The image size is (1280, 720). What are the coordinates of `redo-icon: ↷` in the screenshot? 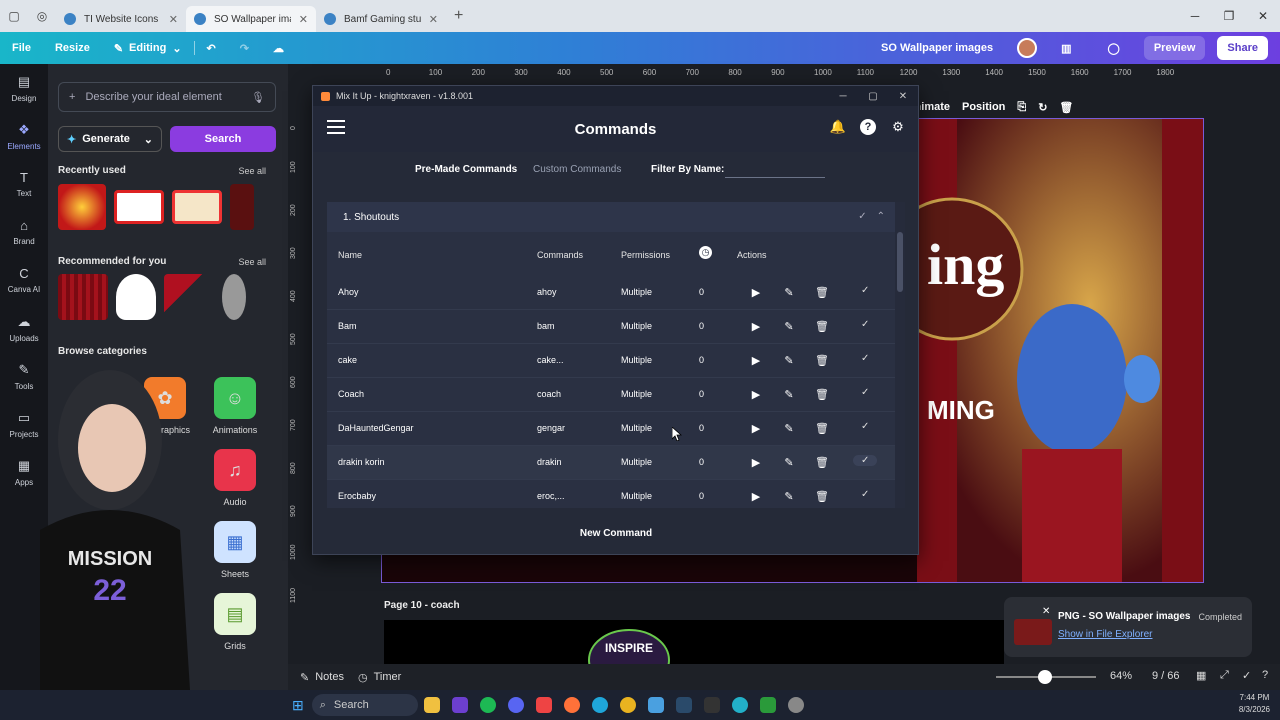 It's located at (244, 48).